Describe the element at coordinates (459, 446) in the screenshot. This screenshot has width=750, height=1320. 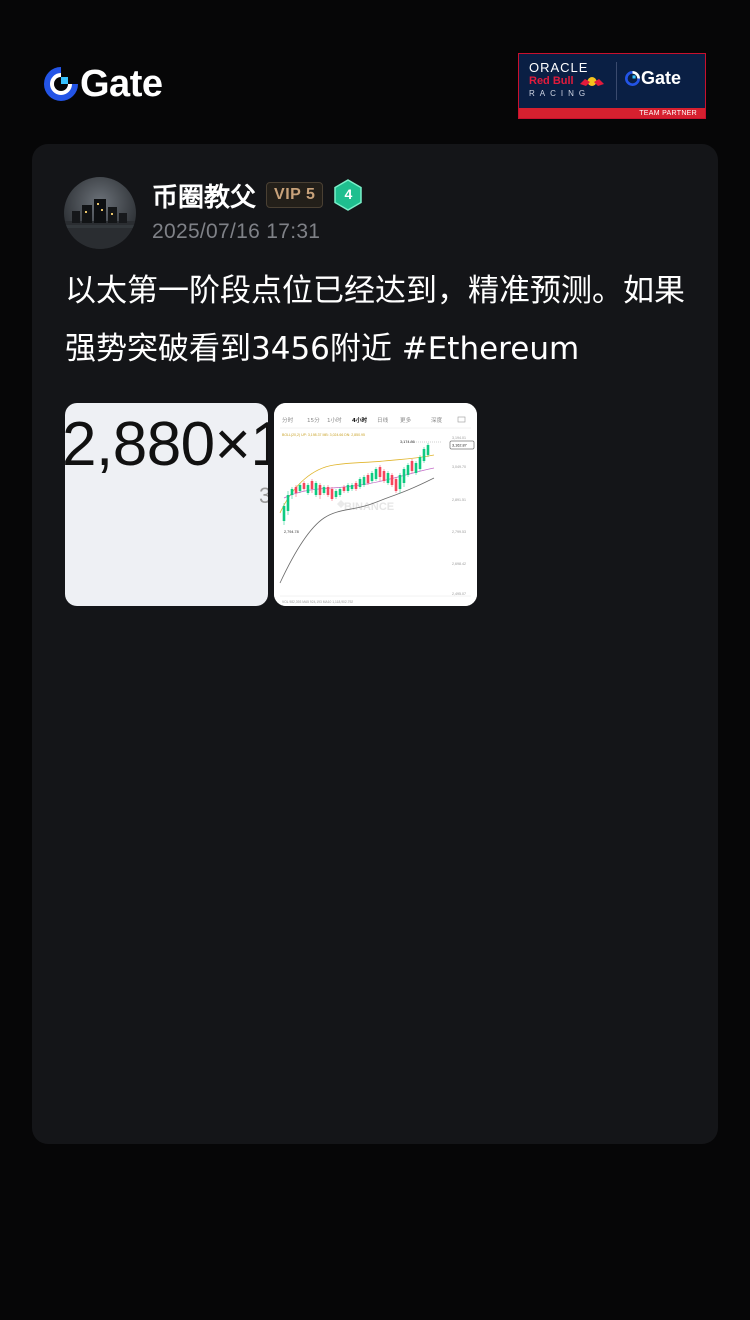
I see `current-price-tag: 3,162.87` at that location.